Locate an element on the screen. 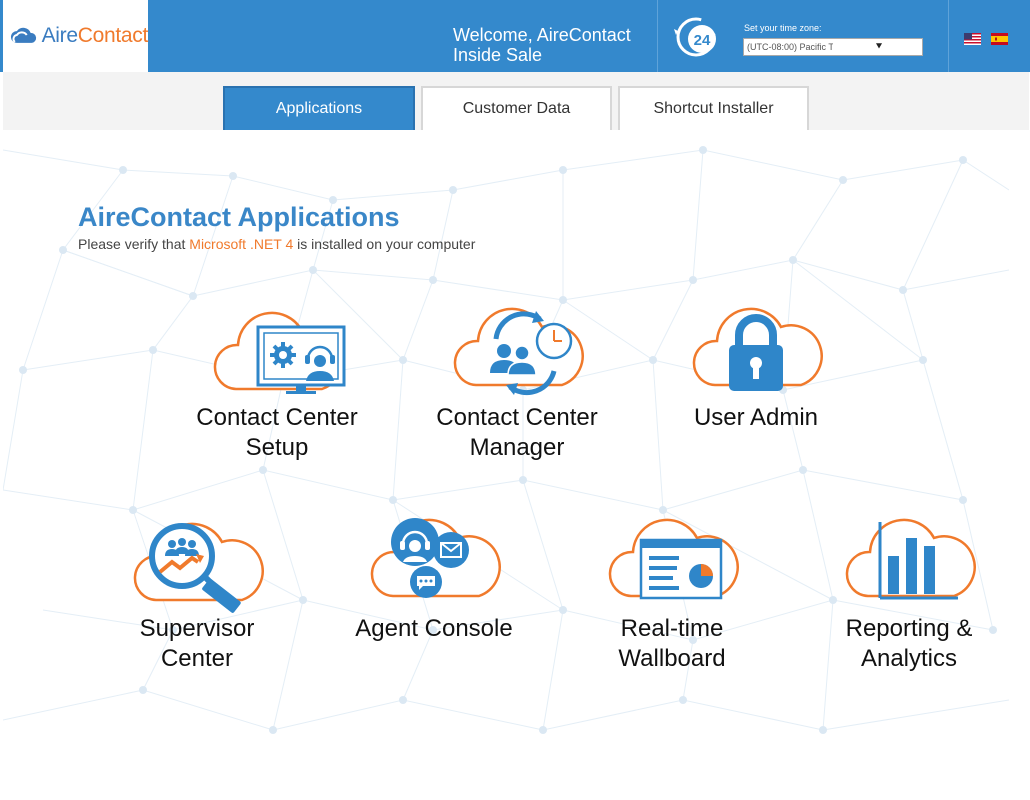 This screenshot has height=800, width=1030. timezone-select: (UTC-08:00) Pacific Time (US & Ca ⯆ is located at coordinates (833, 47).